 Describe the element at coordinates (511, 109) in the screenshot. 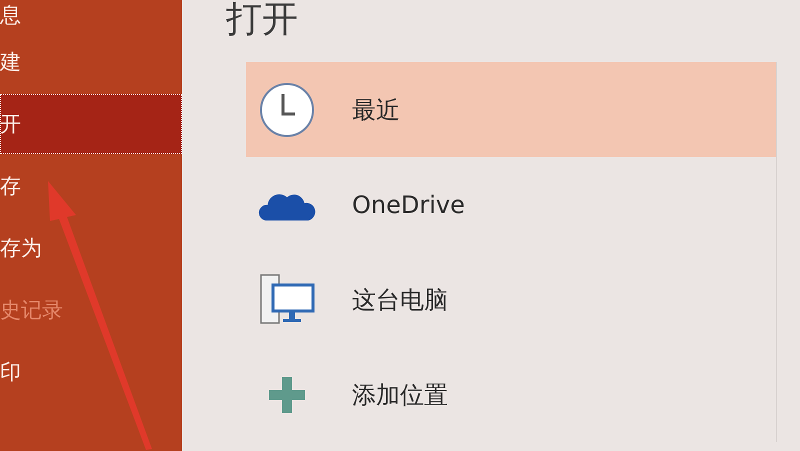

I see `location-item: 最近` at that location.